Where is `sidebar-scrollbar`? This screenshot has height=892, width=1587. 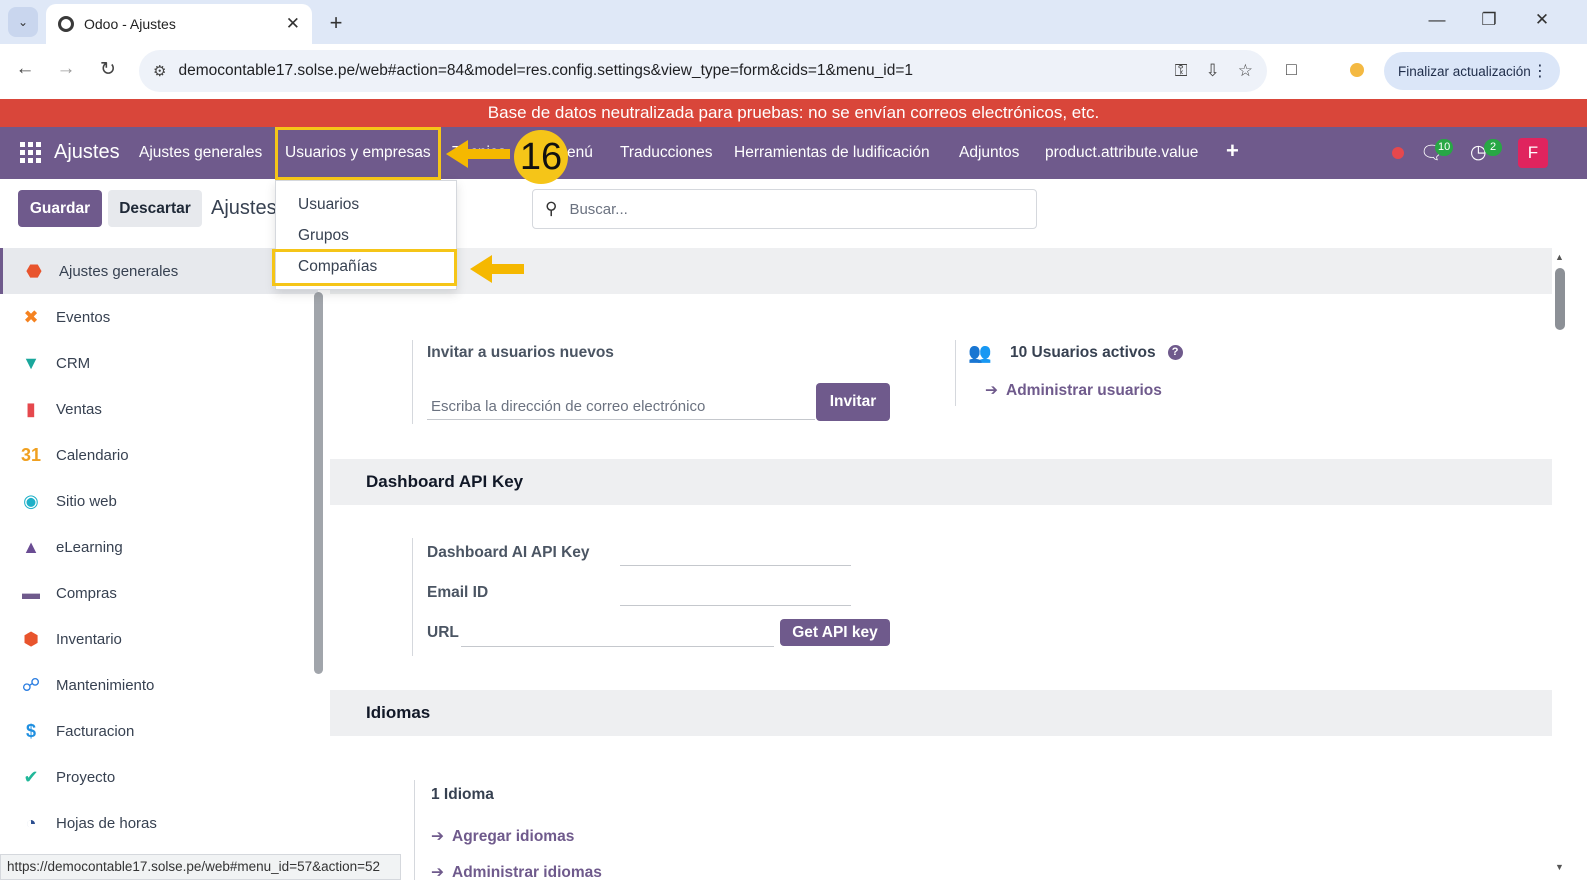
sidebar-scrollbar is located at coordinates (318, 483).